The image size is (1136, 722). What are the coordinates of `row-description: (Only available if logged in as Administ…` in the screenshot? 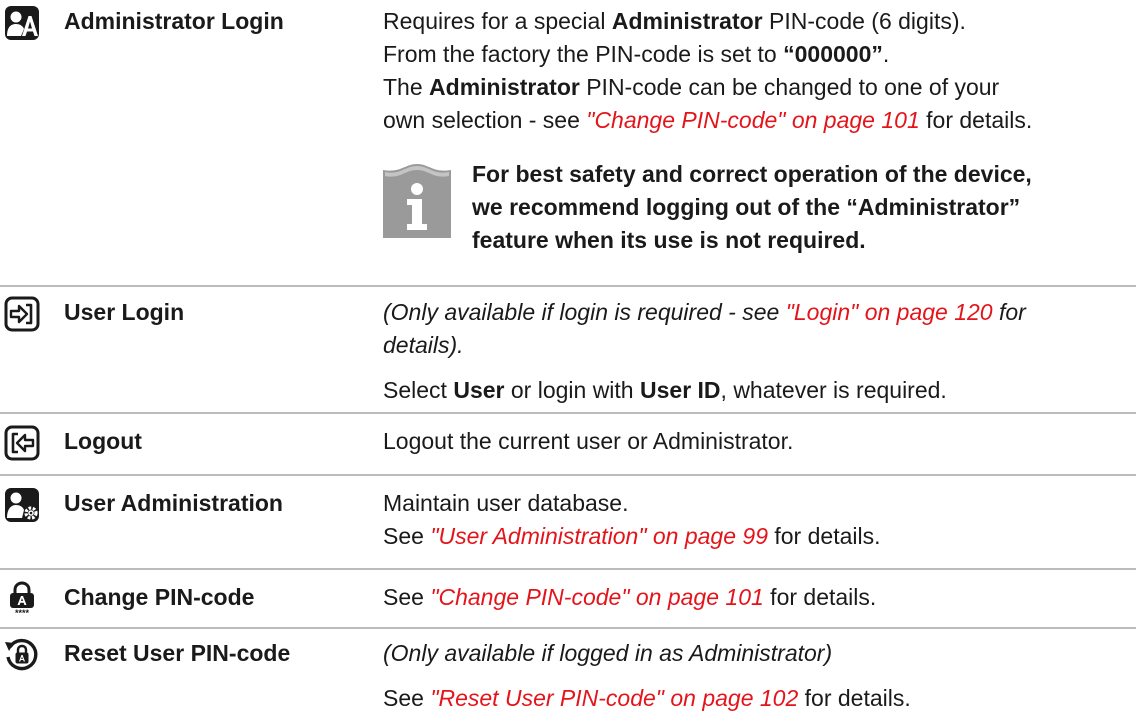 It's located at (757, 676).